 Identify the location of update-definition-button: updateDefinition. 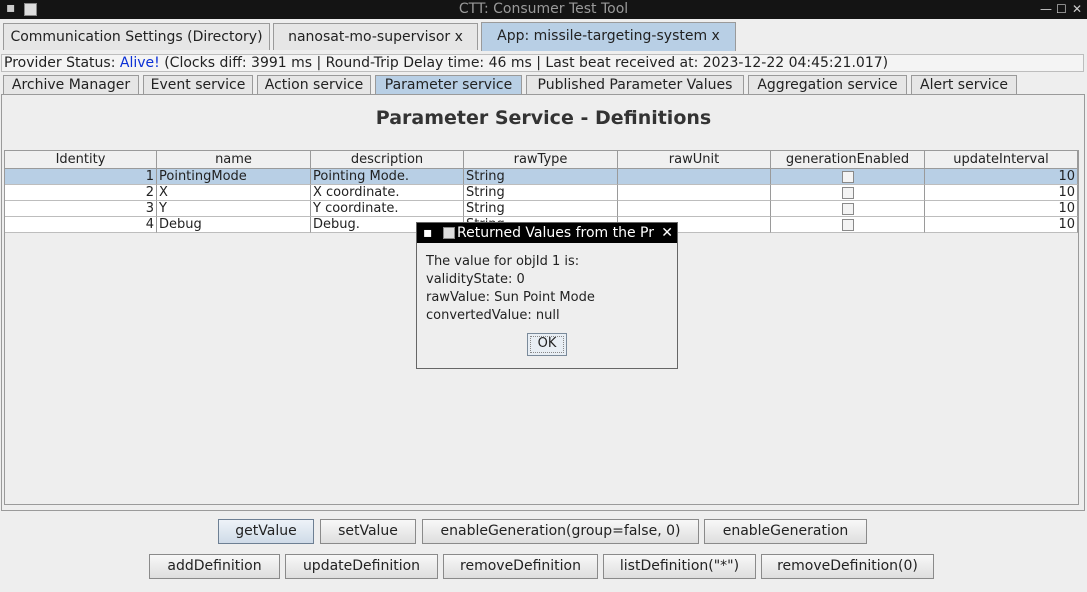
(361, 566).